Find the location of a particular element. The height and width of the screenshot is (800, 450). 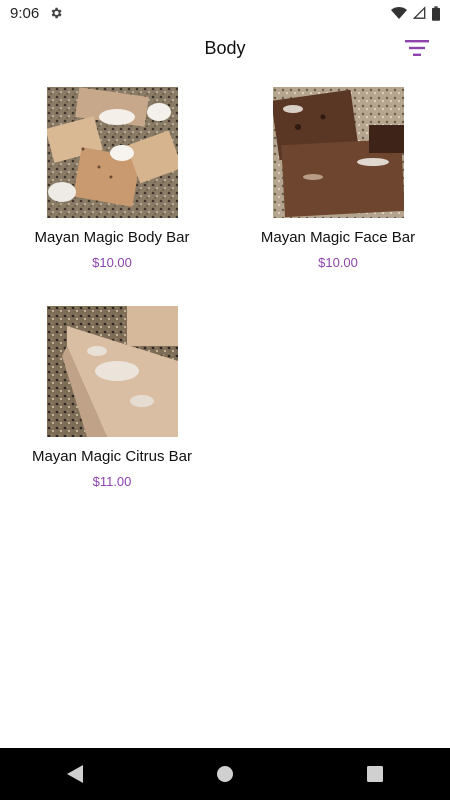

status-left: 9:06 is located at coordinates (36, 13).